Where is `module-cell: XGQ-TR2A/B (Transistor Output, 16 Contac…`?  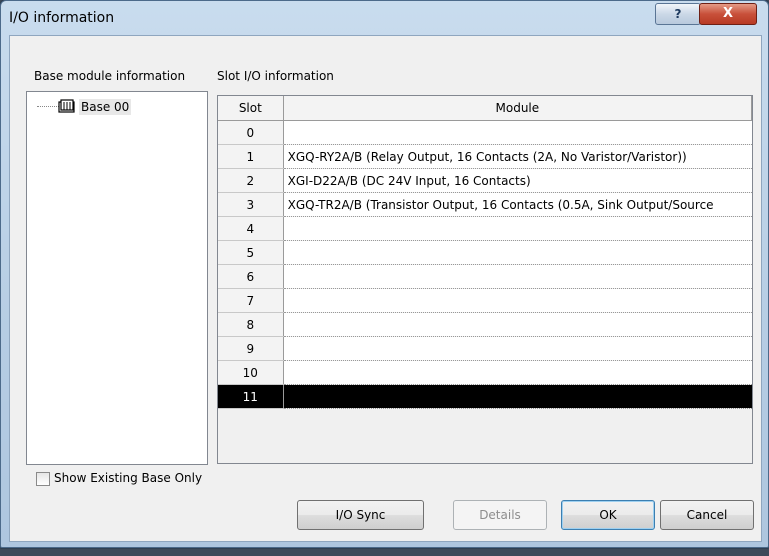
module-cell: XGQ-TR2A/B (Transistor Output, 16 Contac… is located at coordinates (517, 204).